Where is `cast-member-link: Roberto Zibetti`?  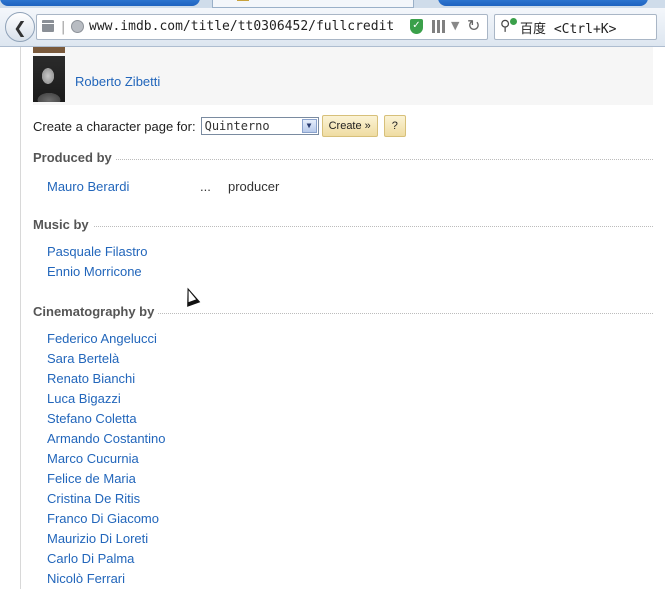 cast-member-link: Roberto Zibetti is located at coordinates (117, 81).